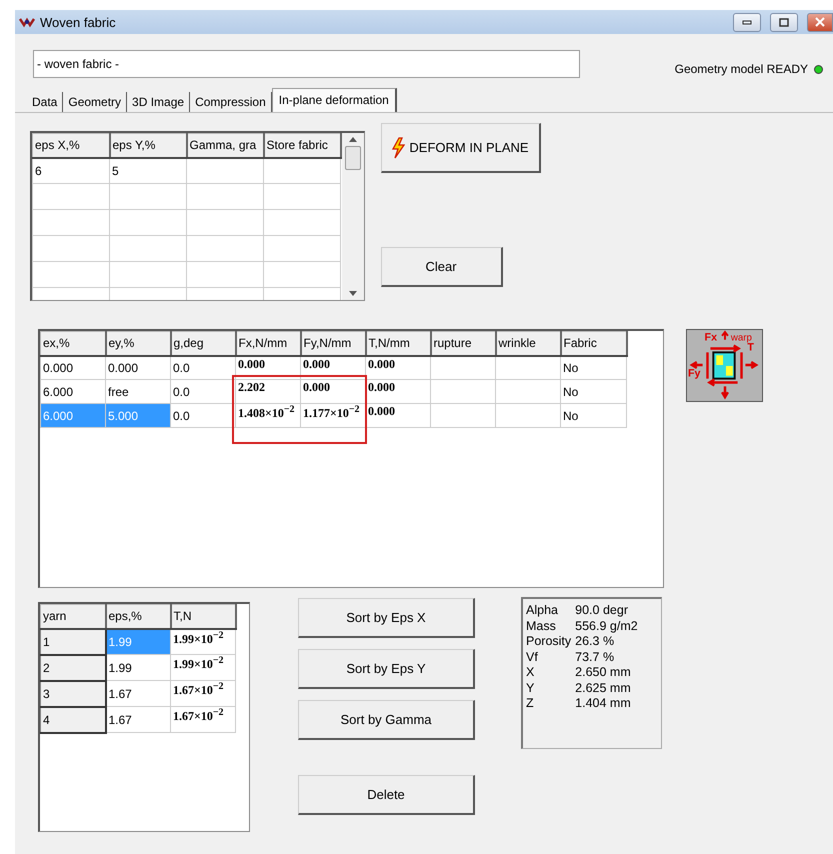 The image size is (833, 854). What do you see at coordinates (352, 293) in the screenshot?
I see `scroll-down-icon` at bounding box center [352, 293].